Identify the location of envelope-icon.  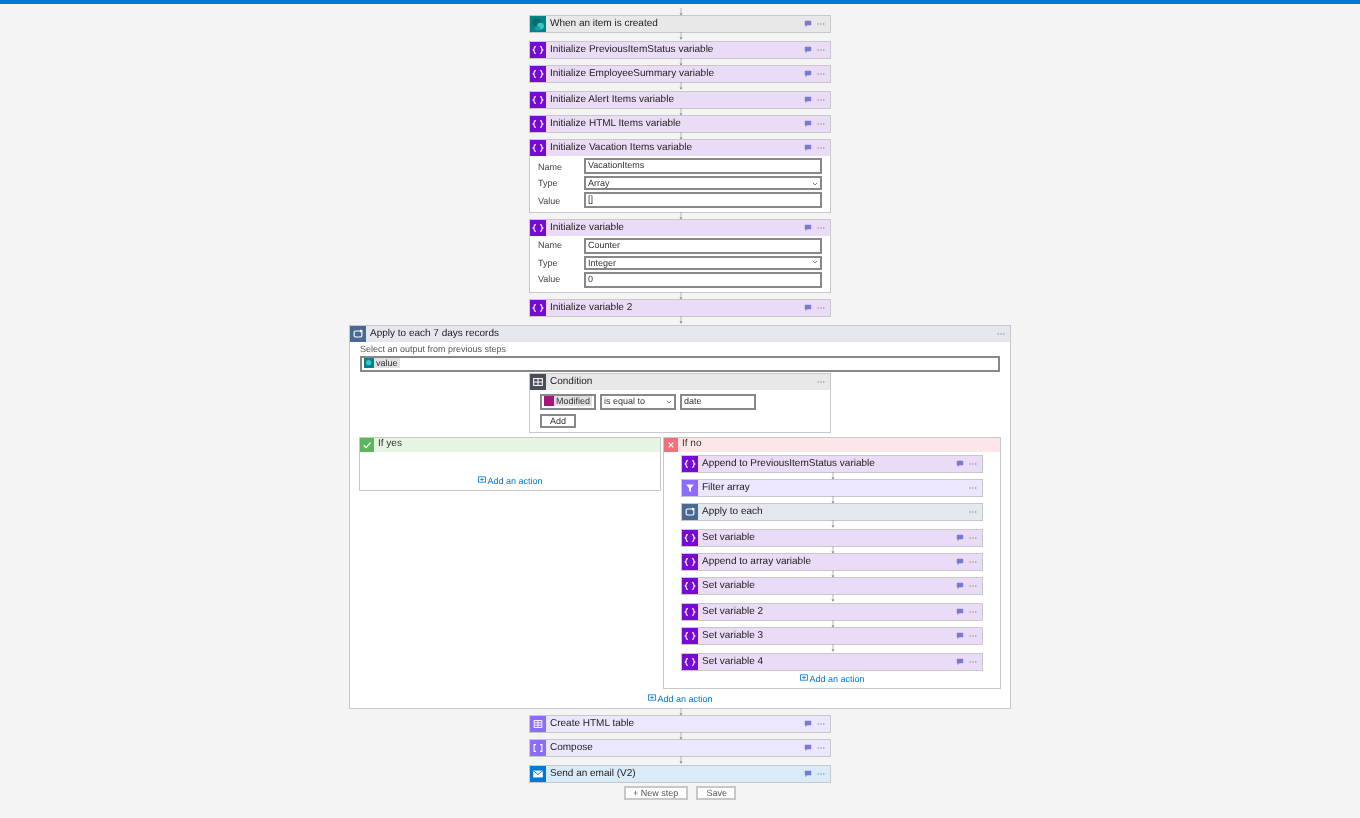
(538, 773).